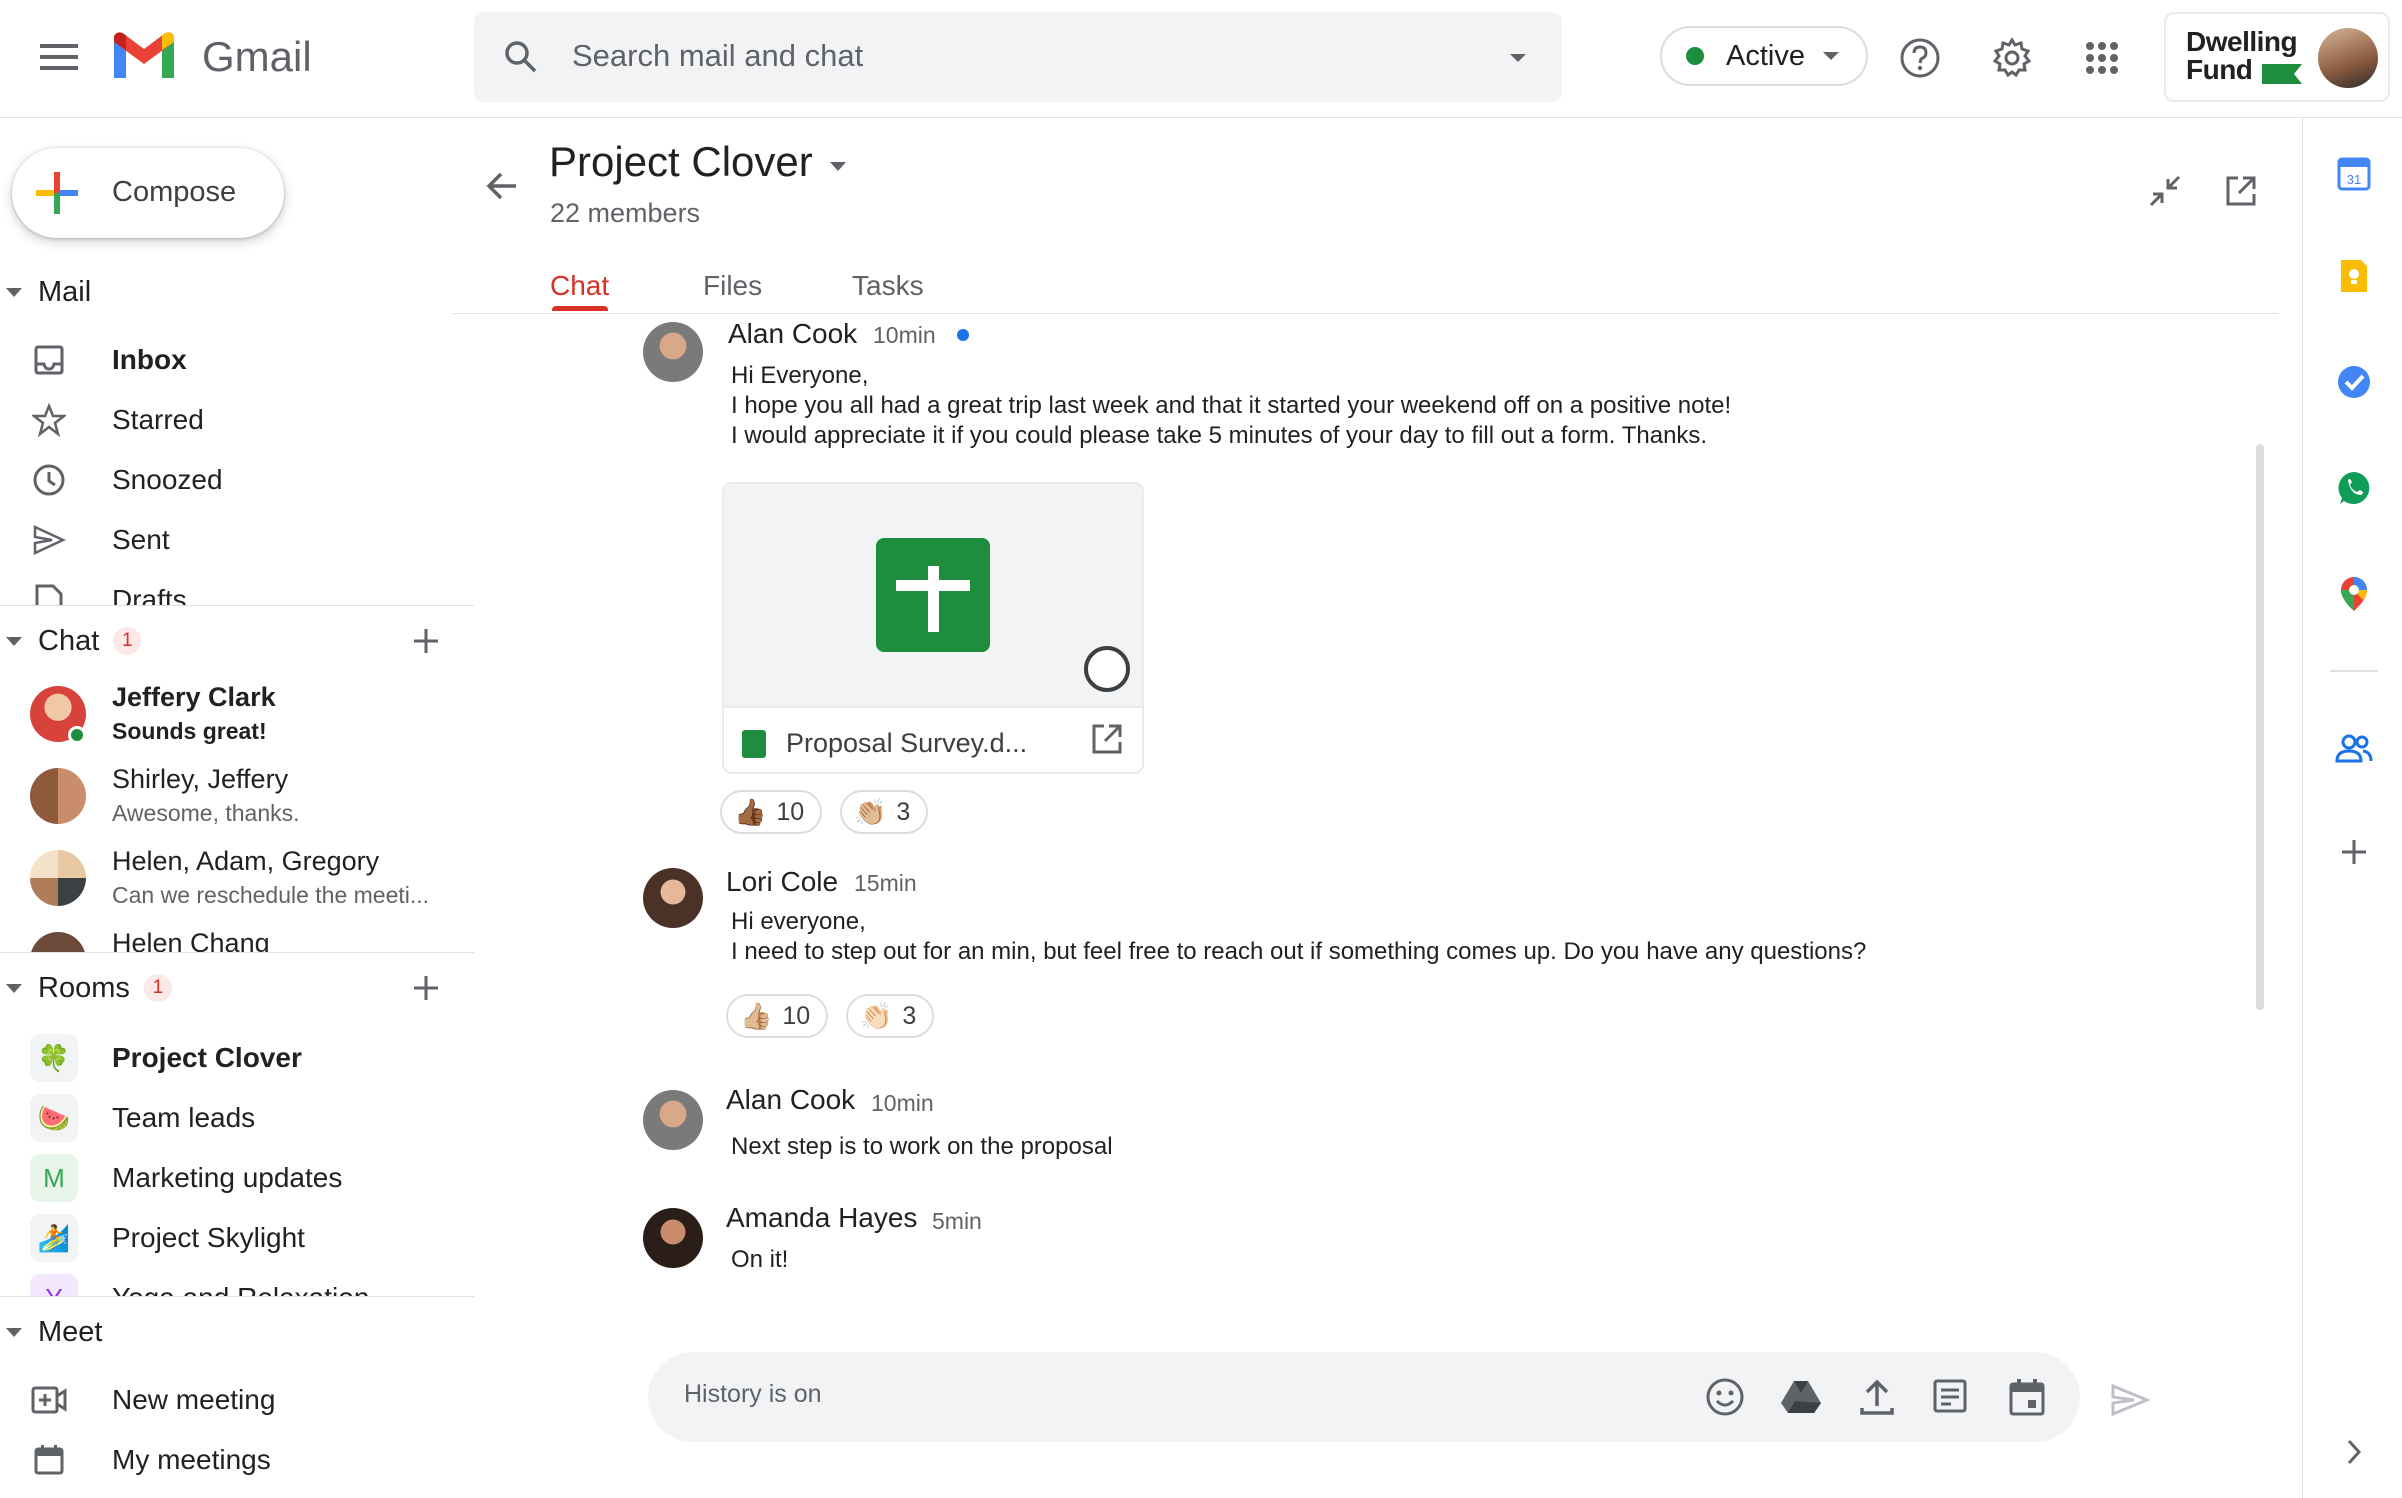 The height and width of the screenshot is (1498, 2402). Describe the element at coordinates (1018, 57) in the screenshot. I see `search-bar: Search mail and chat` at that location.